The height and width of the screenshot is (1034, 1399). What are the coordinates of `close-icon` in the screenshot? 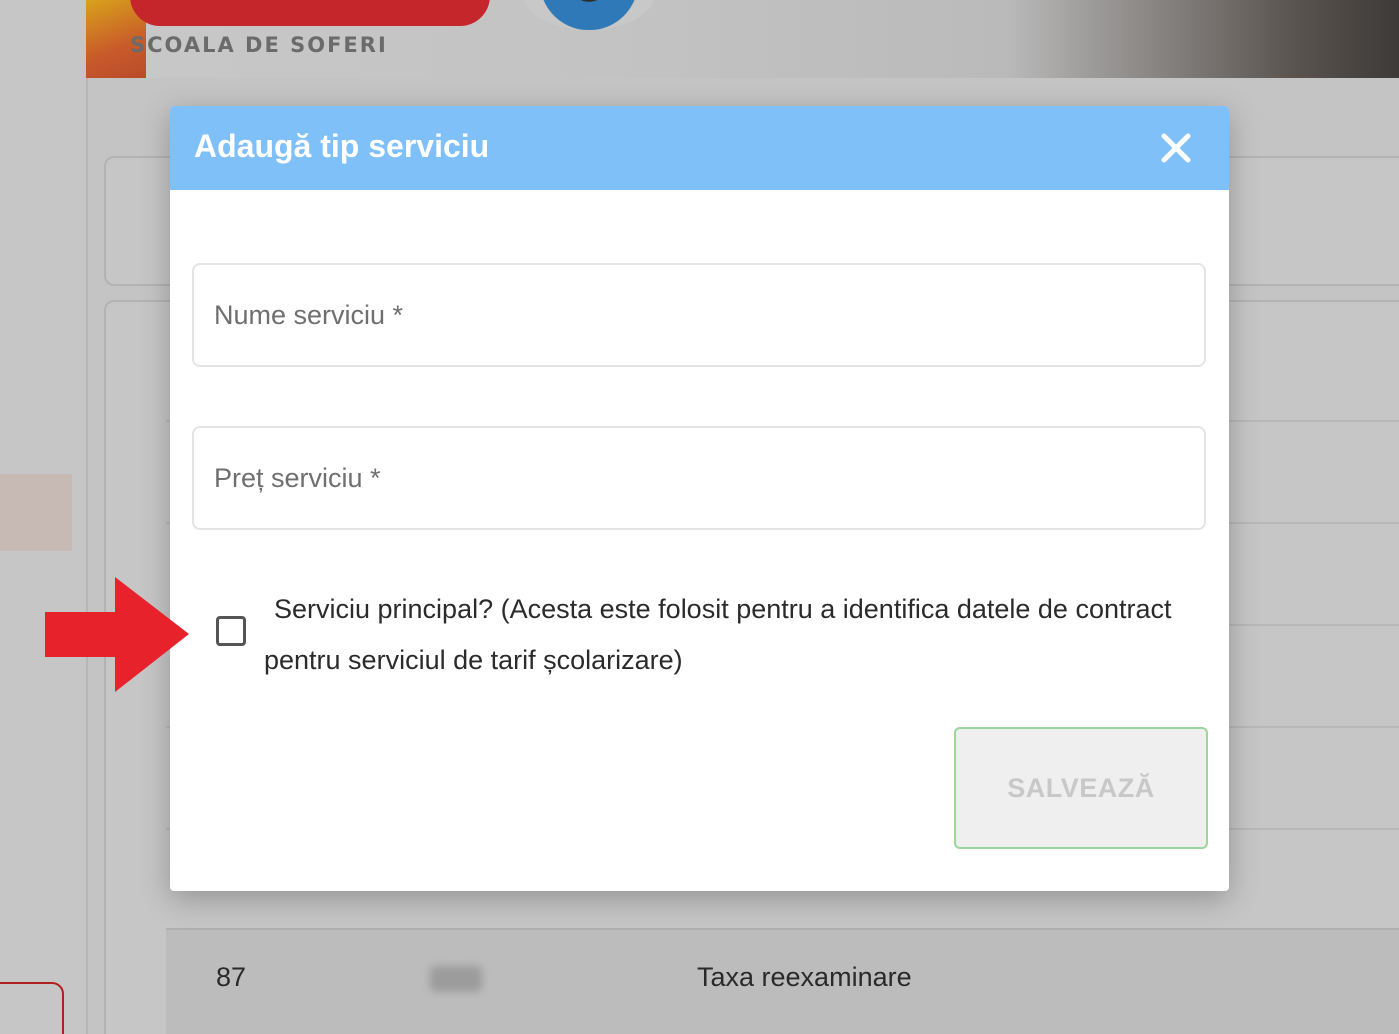 It's located at (1176, 148).